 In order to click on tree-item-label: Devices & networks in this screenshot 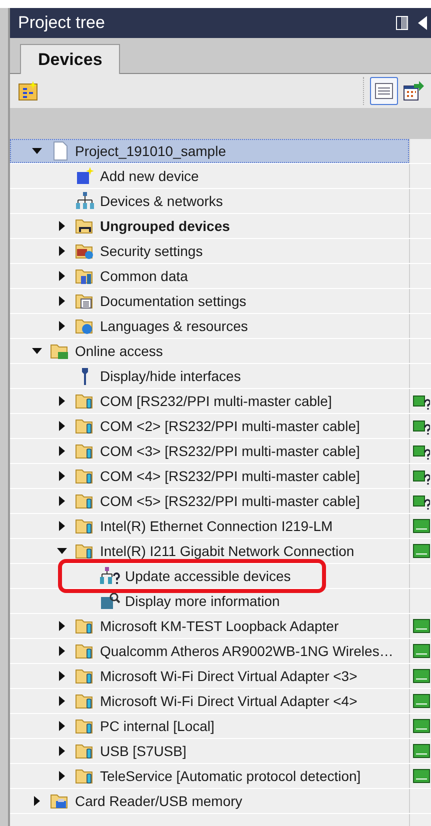, I will do `click(161, 201)`.